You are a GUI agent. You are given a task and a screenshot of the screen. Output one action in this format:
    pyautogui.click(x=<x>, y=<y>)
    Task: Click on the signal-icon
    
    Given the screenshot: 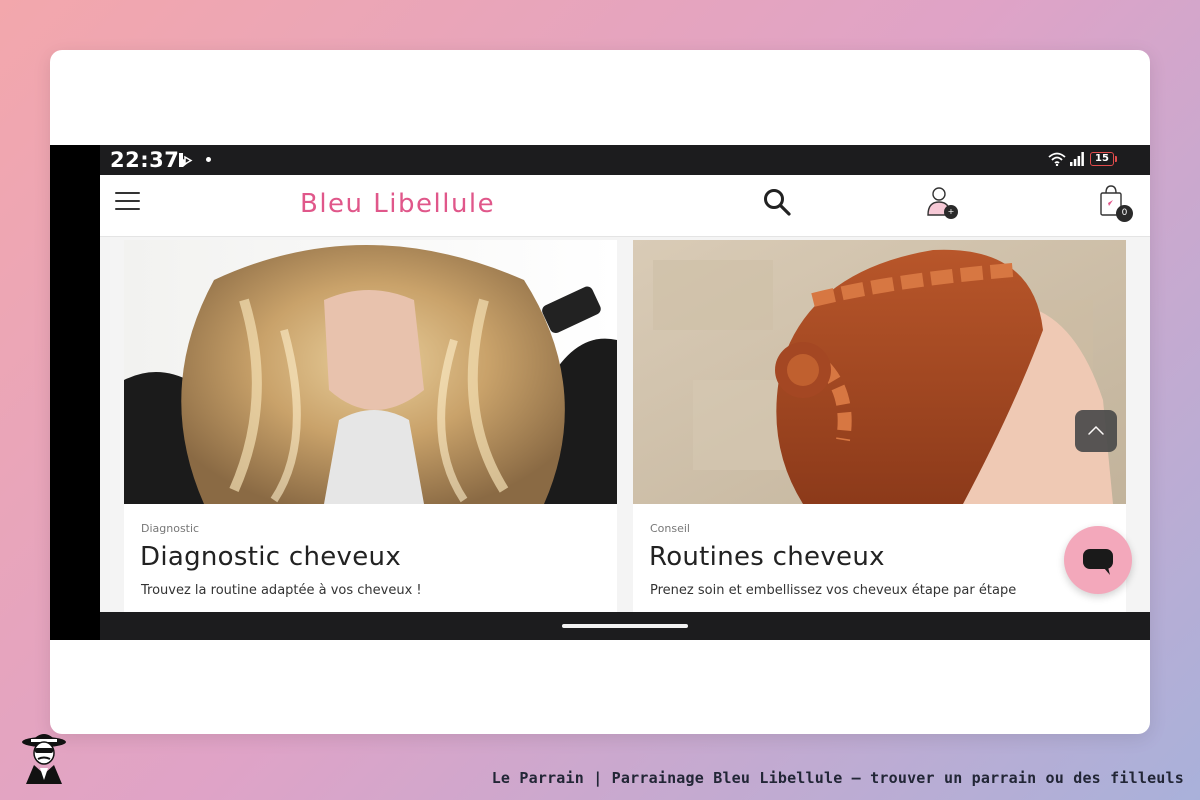 What is the action you would take?
    pyautogui.click(x=1077, y=159)
    